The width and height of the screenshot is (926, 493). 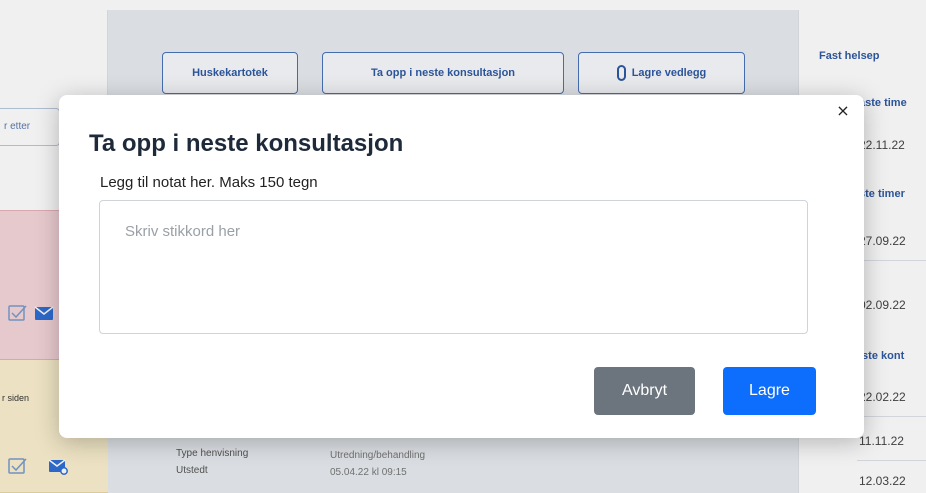 I want to click on cancel-button: Avbryt, so click(x=644, y=391).